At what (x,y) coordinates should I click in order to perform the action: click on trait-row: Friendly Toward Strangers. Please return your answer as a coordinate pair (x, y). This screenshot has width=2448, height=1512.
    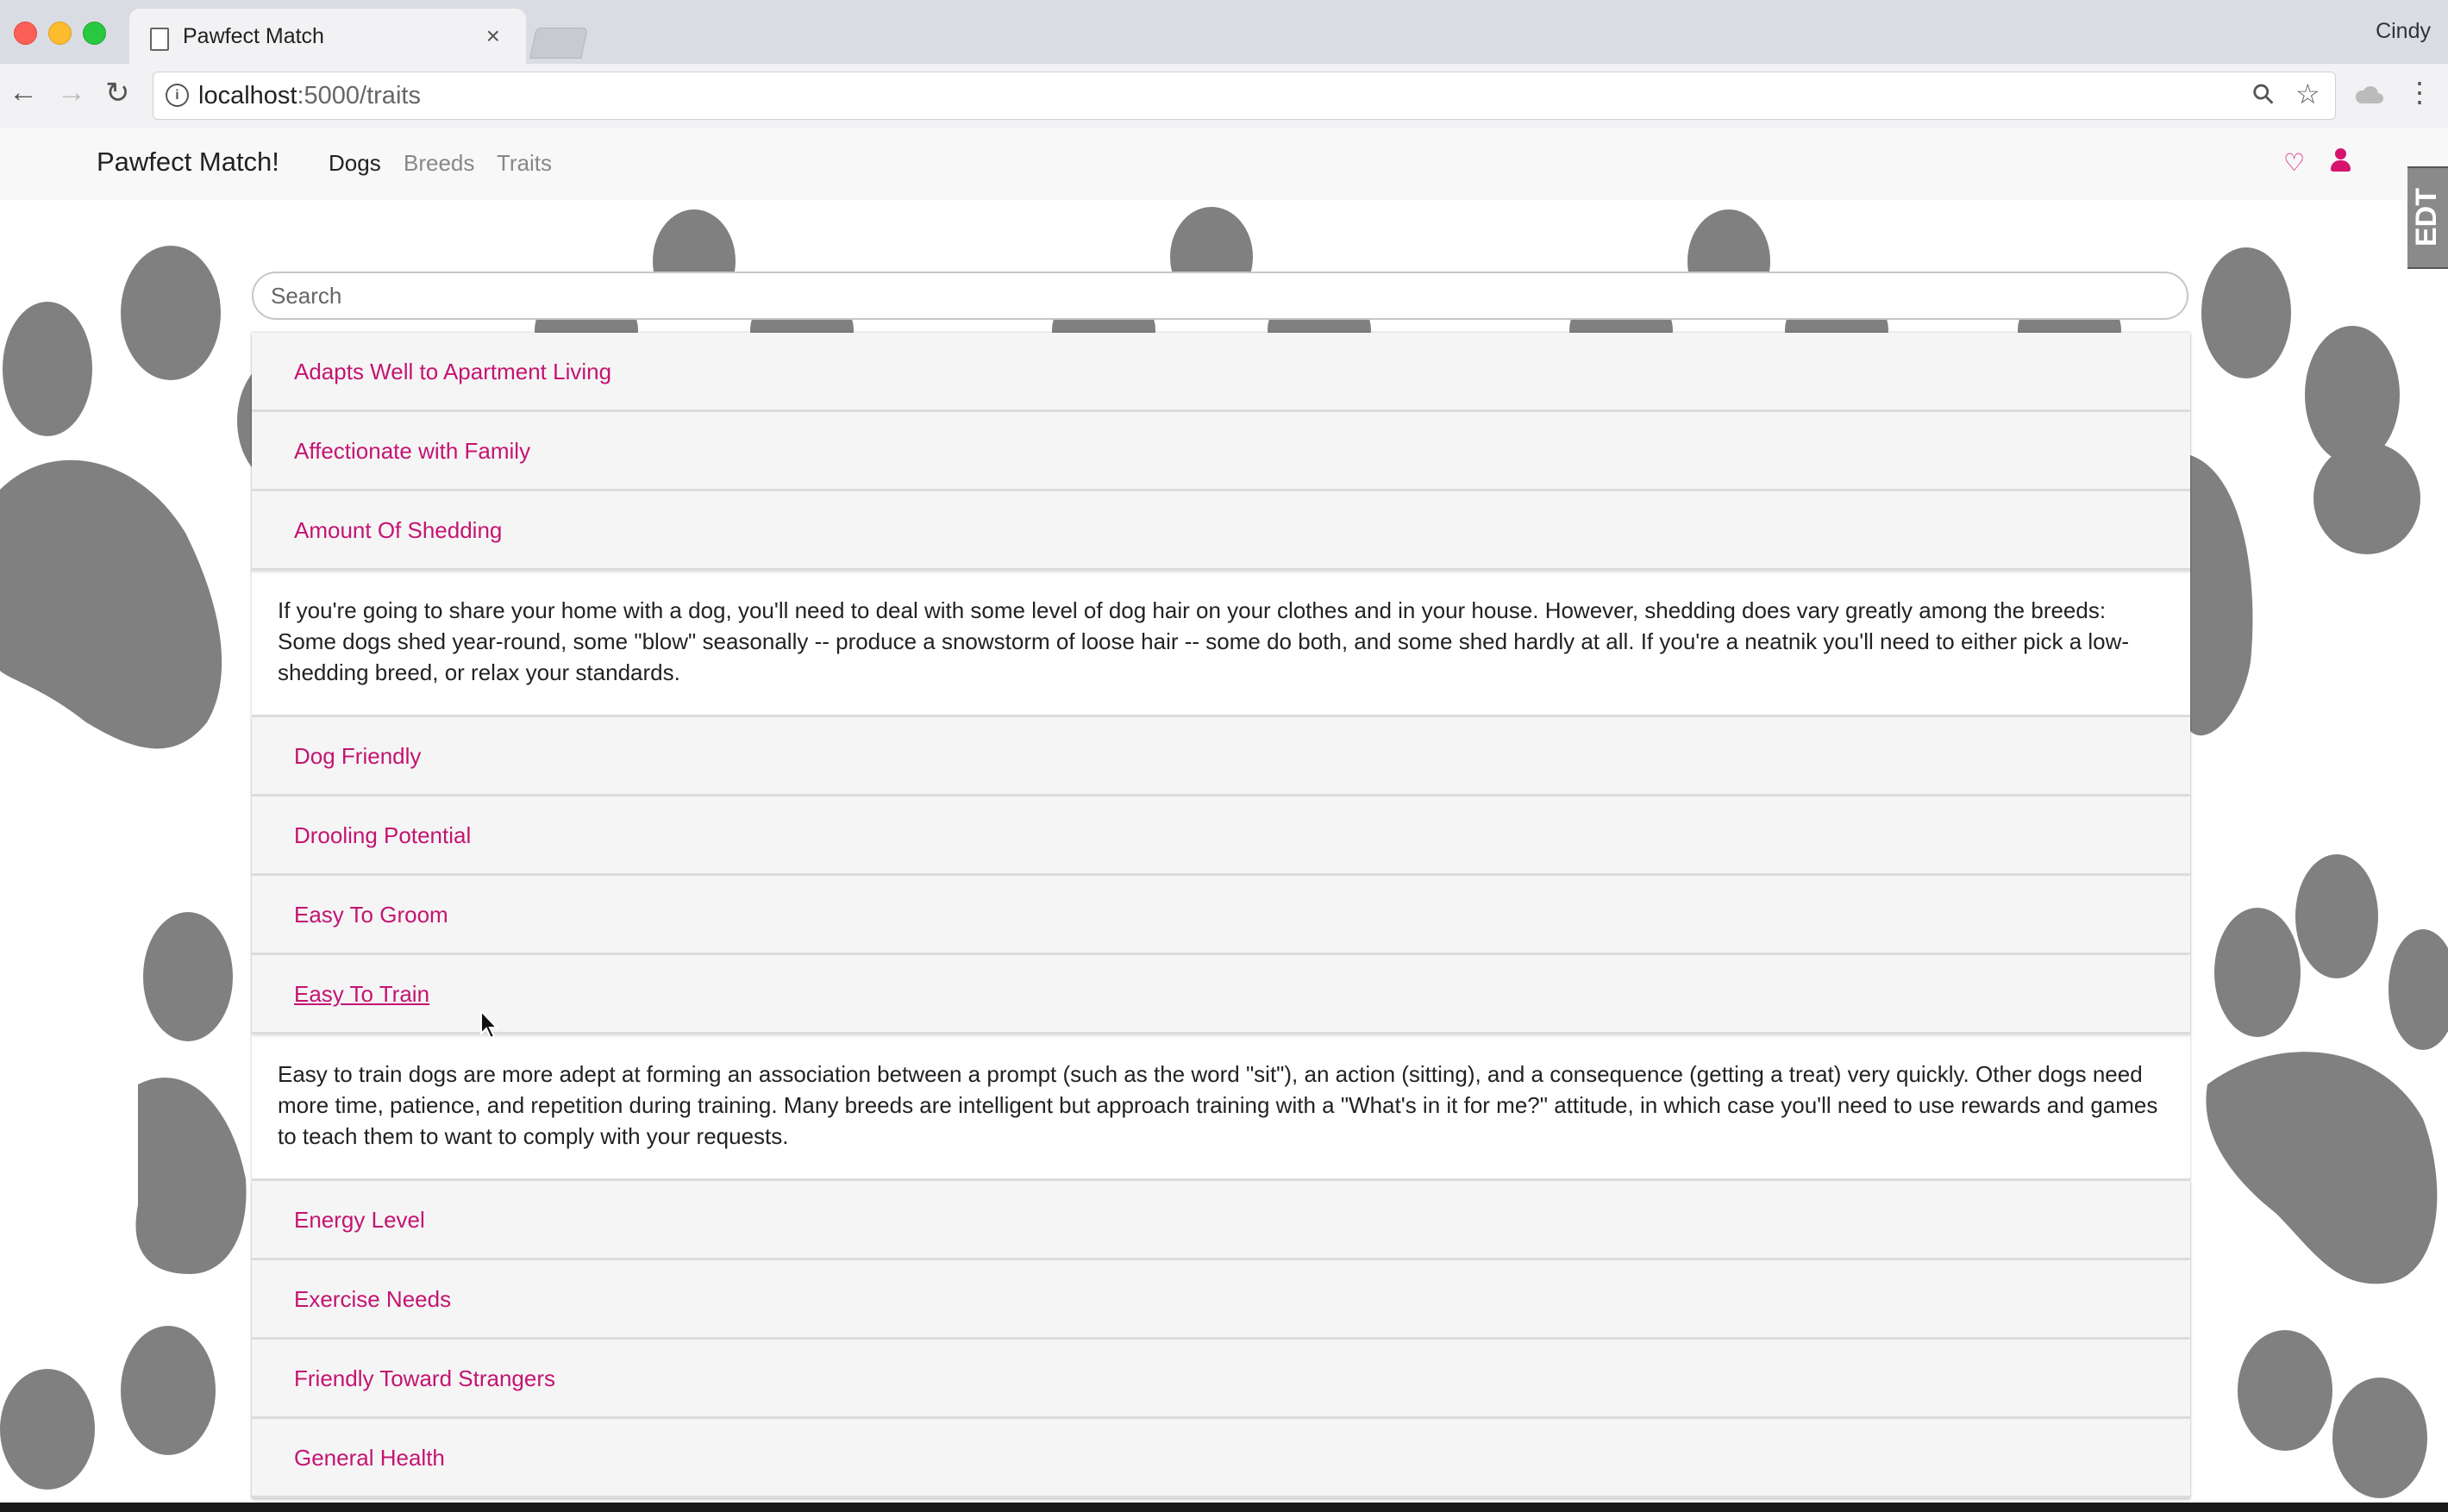
    Looking at the image, I should click on (1221, 1379).